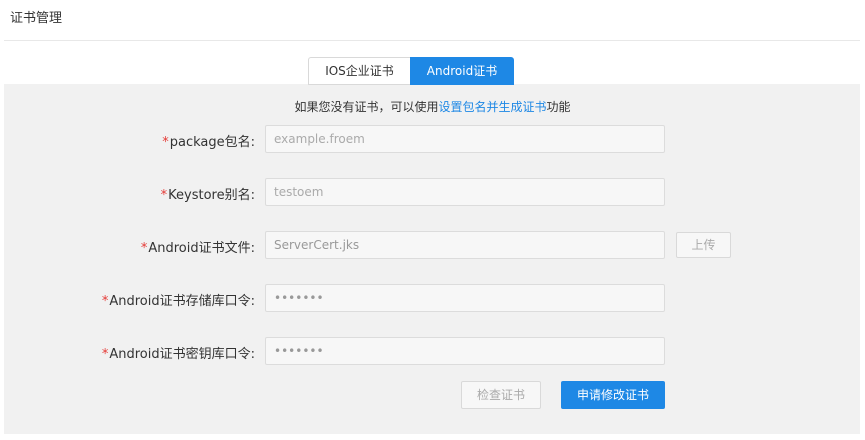 This screenshot has width=865, height=440. I want to click on cert-file-field: ServerCert.jks, so click(465, 245).